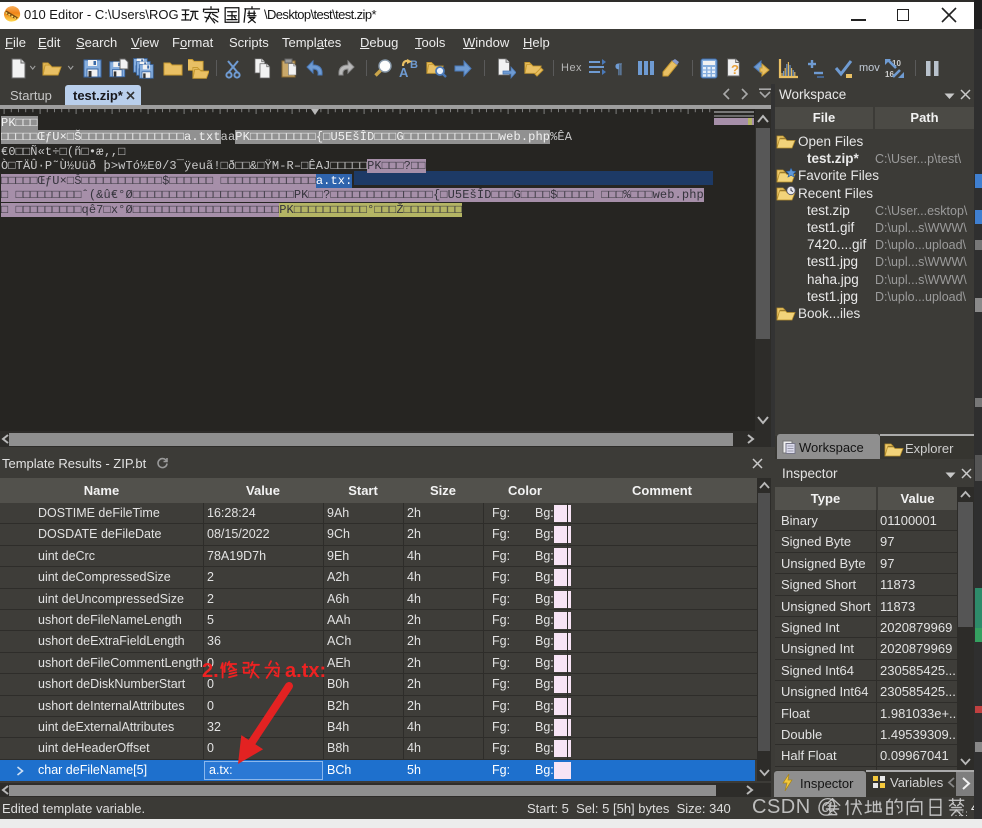 The image size is (982, 828). What do you see at coordinates (889, 74) in the screenshot?
I see `svg-text: 16` at bounding box center [889, 74].